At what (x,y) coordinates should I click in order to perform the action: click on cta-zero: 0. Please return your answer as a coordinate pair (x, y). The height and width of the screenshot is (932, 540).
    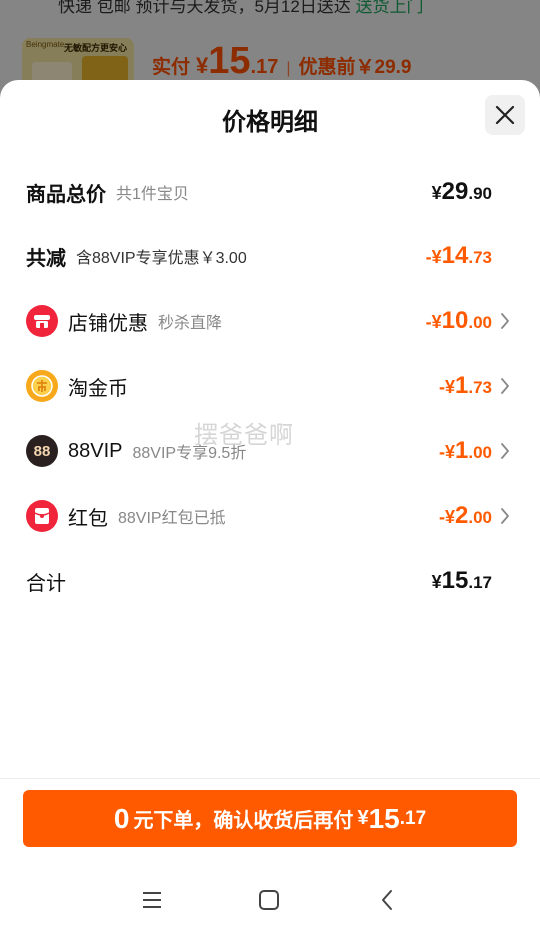
    Looking at the image, I should click on (121, 818).